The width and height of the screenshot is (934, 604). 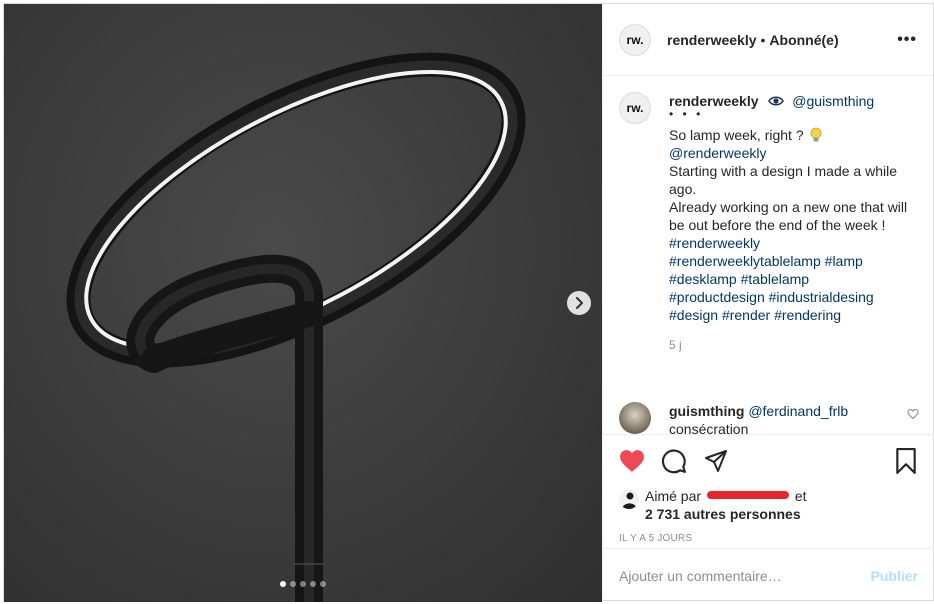 I want to click on comment-button, so click(x=674, y=461).